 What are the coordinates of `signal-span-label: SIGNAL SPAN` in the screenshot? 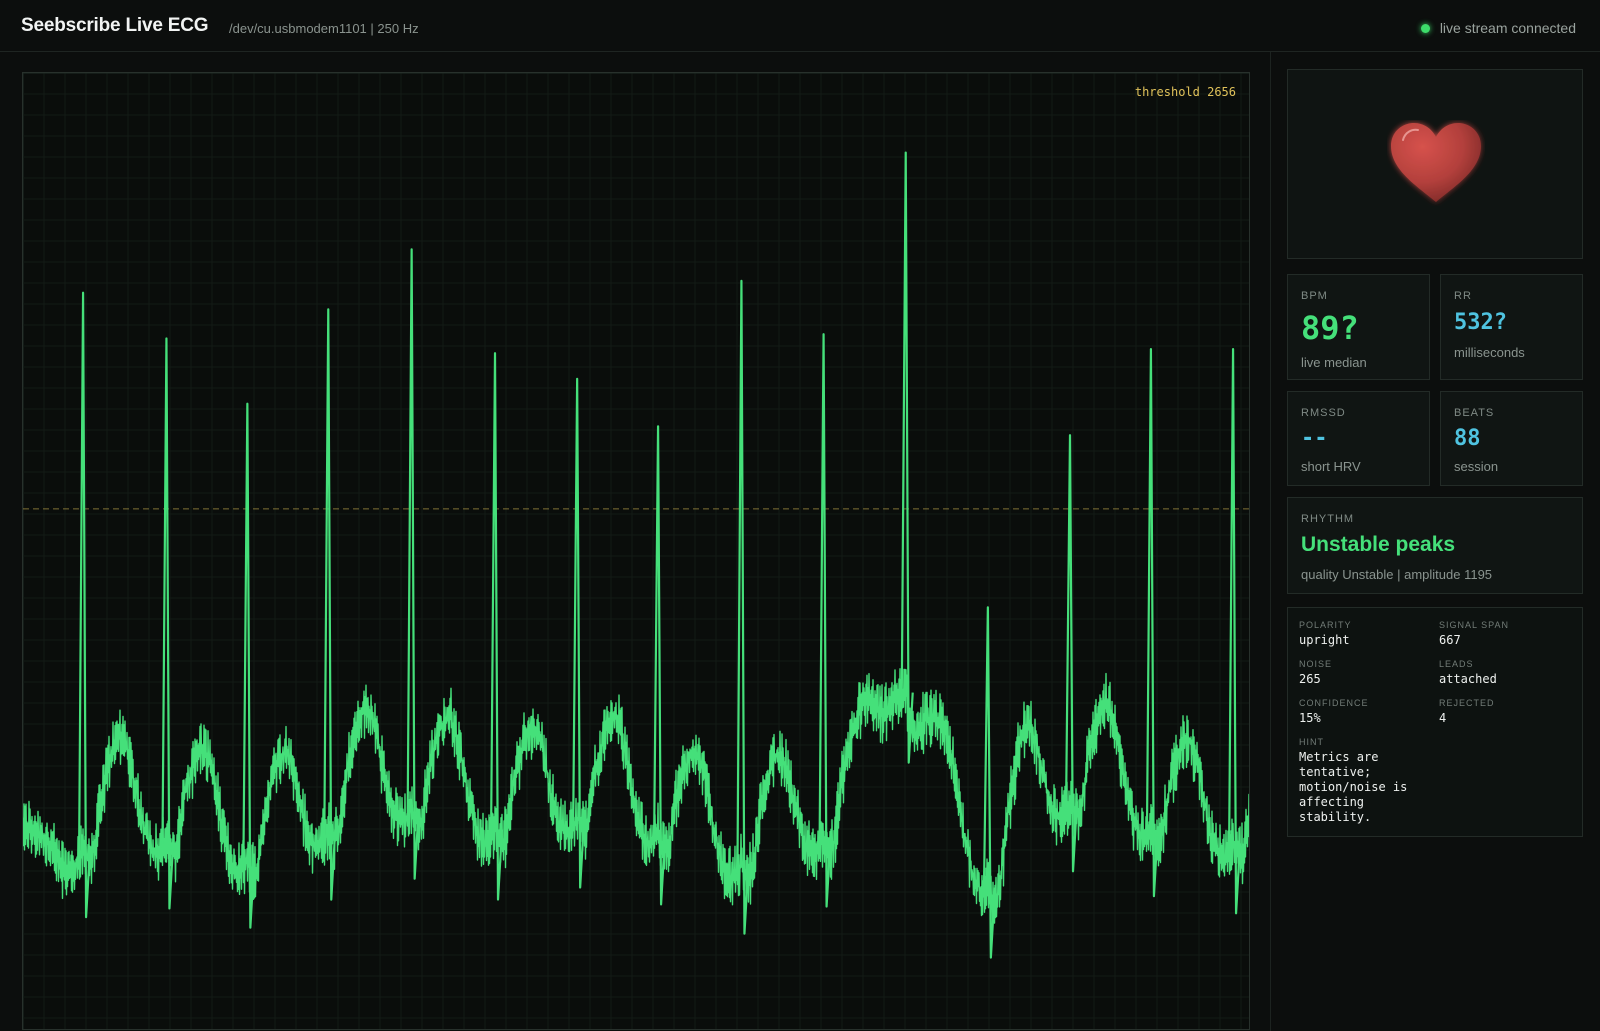 It's located at (1474, 625).